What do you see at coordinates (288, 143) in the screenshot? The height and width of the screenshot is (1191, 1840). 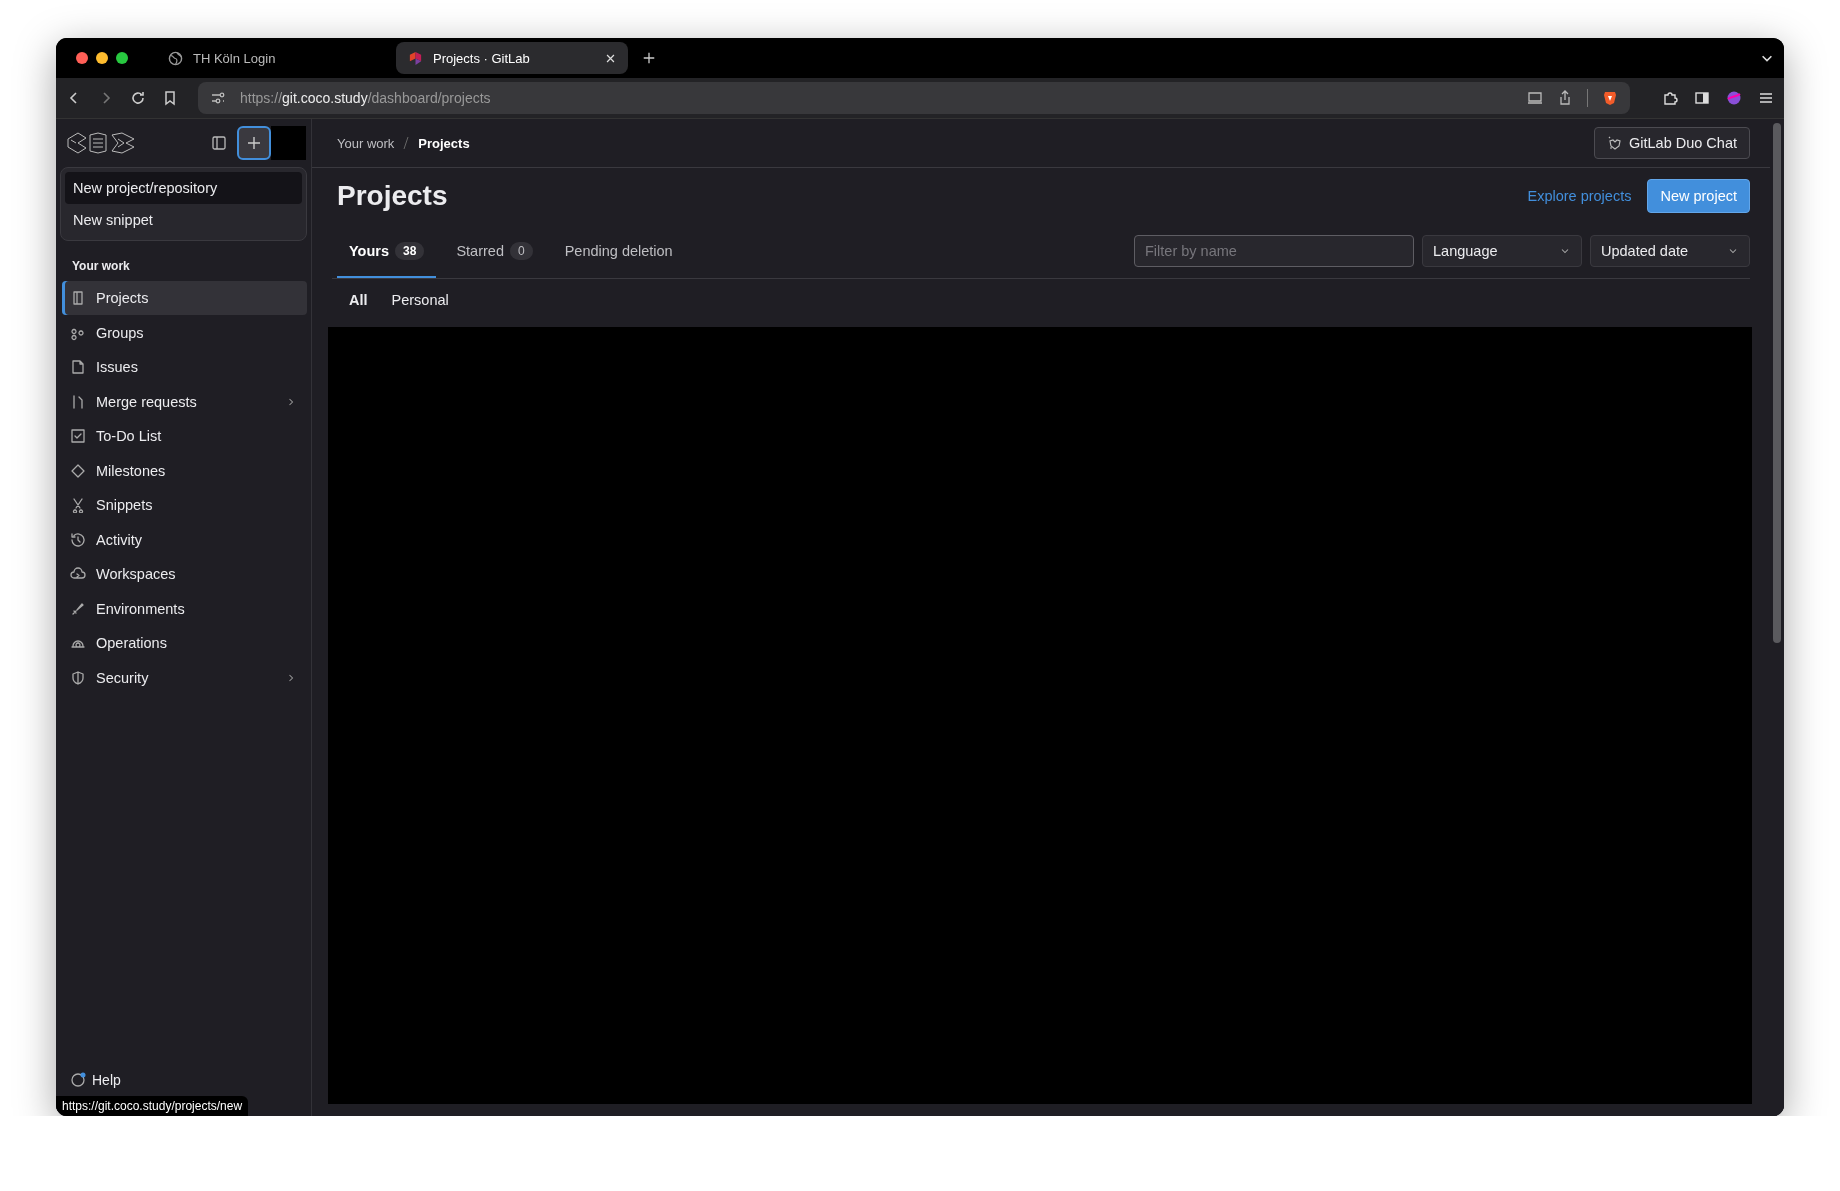 I see `redacted-block` at bounding box center [288, 143].